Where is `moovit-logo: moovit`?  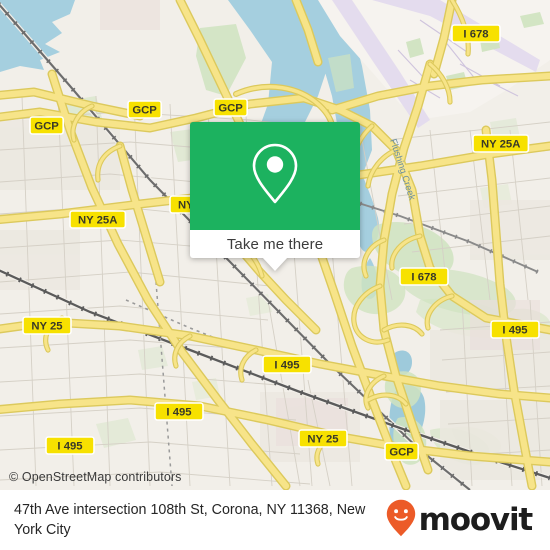 moovit-logo: moovit is located at coordinates (461, 520).